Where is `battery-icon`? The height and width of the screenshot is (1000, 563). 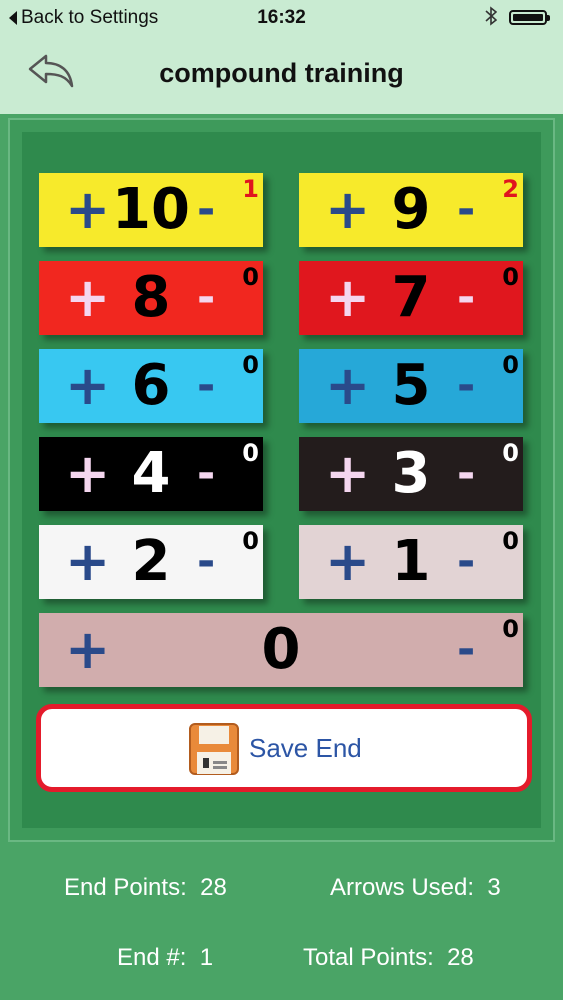 battery-icon is located at coordinates (529, 17).